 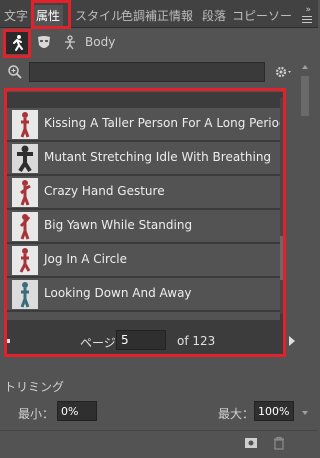 What do you see at coordinates (8, 341) in the screenshot?
I see `page-indicator-dot` at bounding box center [8, 341].